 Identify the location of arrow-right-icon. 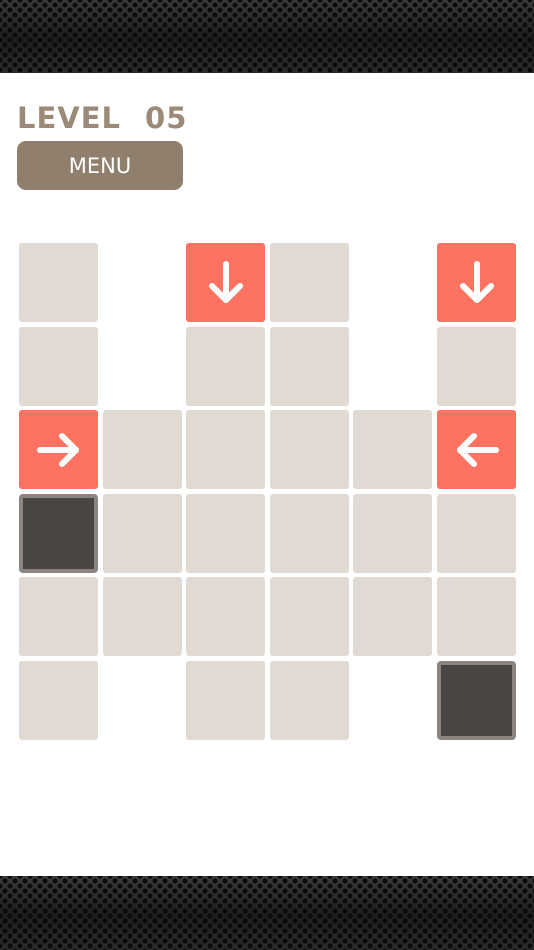
(57, 449).